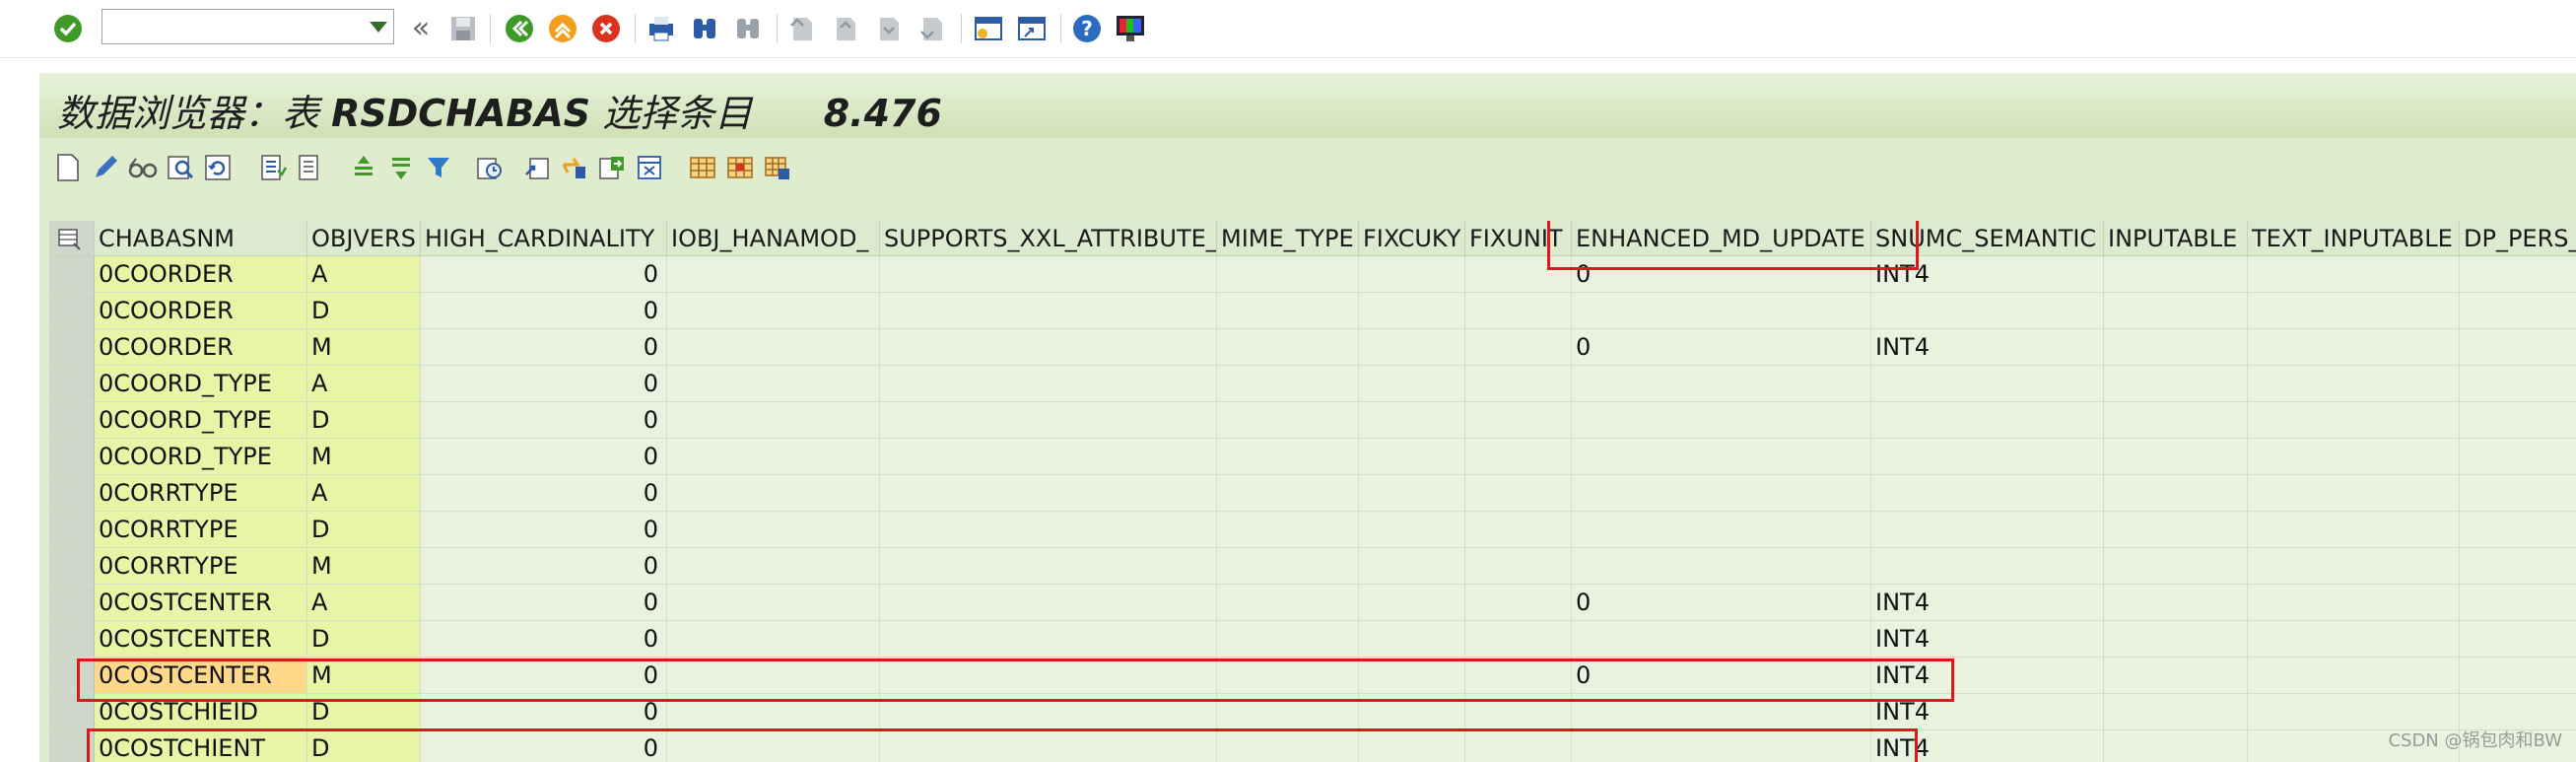 This screenshot has height=762, width=2576. Describe the element at coordinates (438, 168) in the screenshot. I see `filter-icon` at that location.